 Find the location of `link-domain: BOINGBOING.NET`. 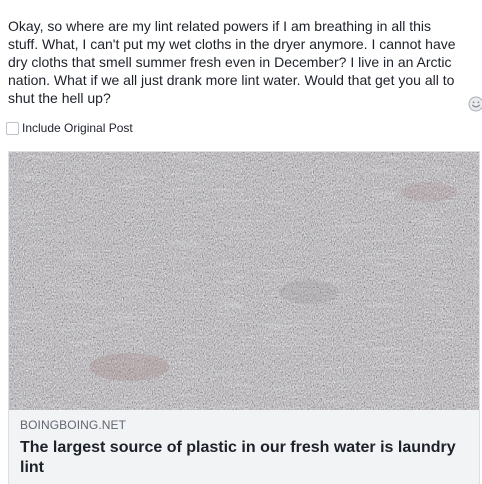

link-domain: BOINGBOING.NET is located at coordinates (73, 425).